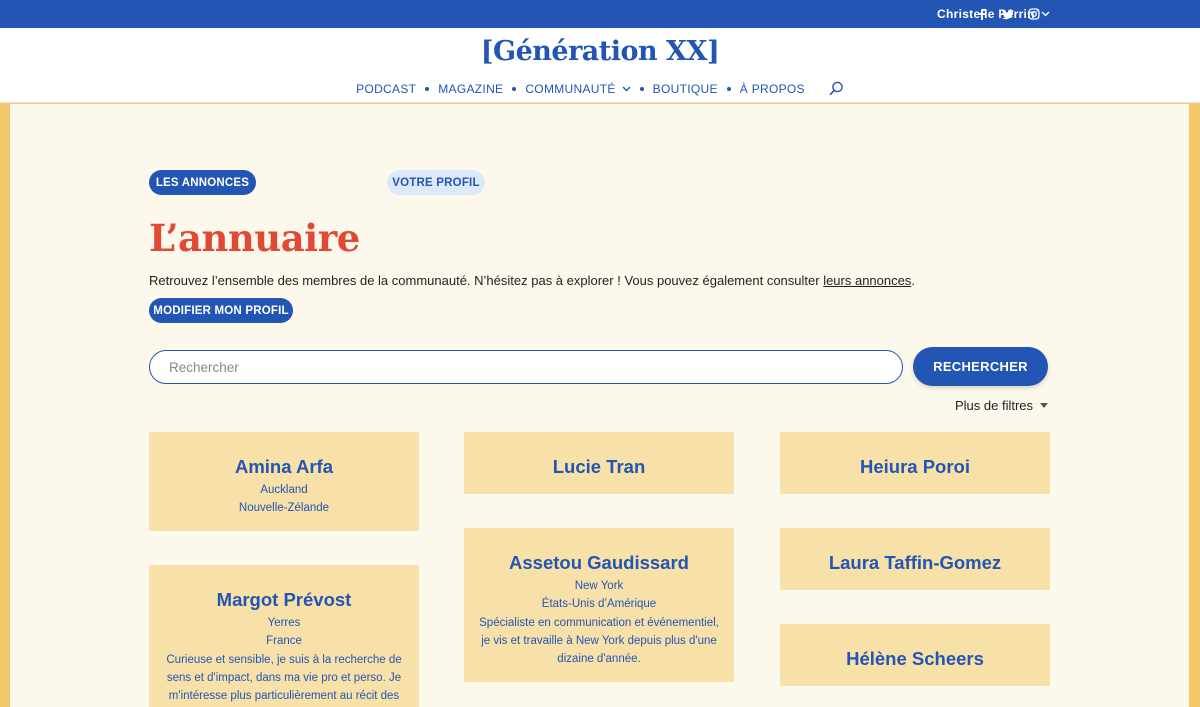 The width and height of the screenshot is (1200, 707). I want to click on page-title: L’annuaire, so click(254, 238).